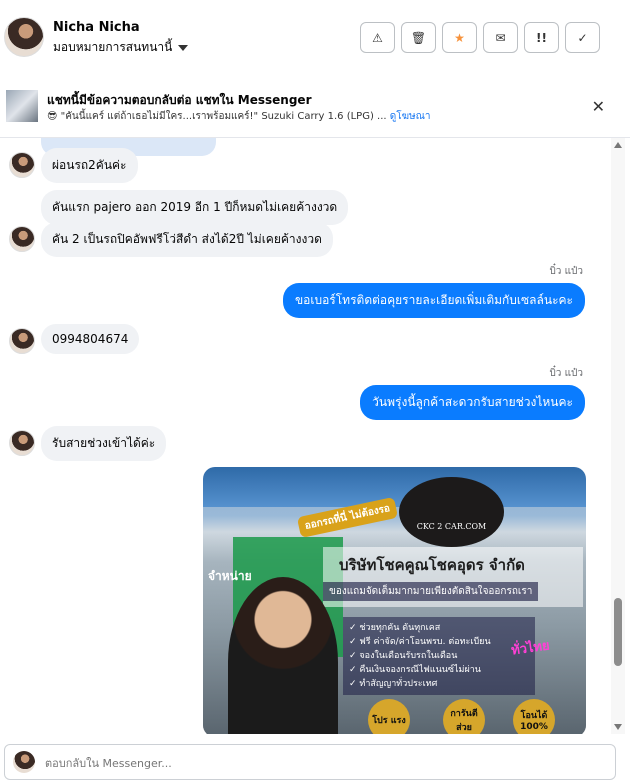 The width and height of the screenshot is (630, 780). Describe the element at coordinates (96, 27) in the screenshot. I see `contact-name: Nicha Nicha` at that location.